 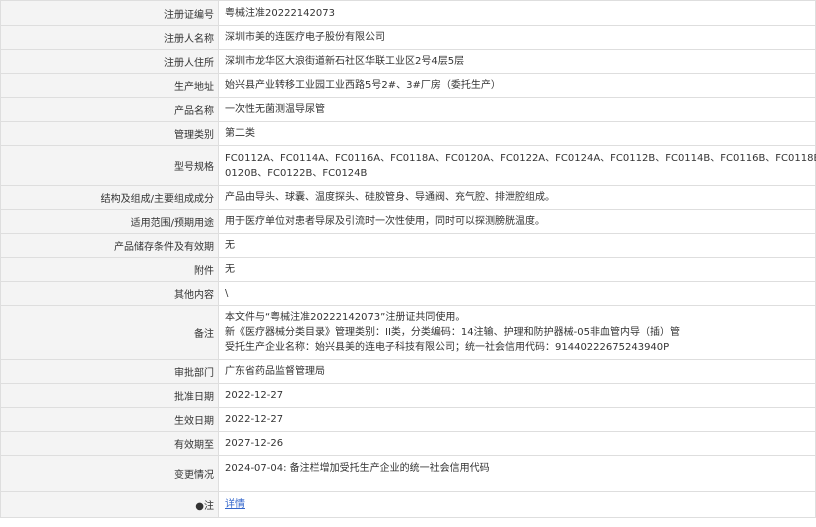 What do you see at coordinates (517, 109) in the screenshot?
I see `row-value: 一次性无菌测温导尿管` at bounding box center [517, 109].